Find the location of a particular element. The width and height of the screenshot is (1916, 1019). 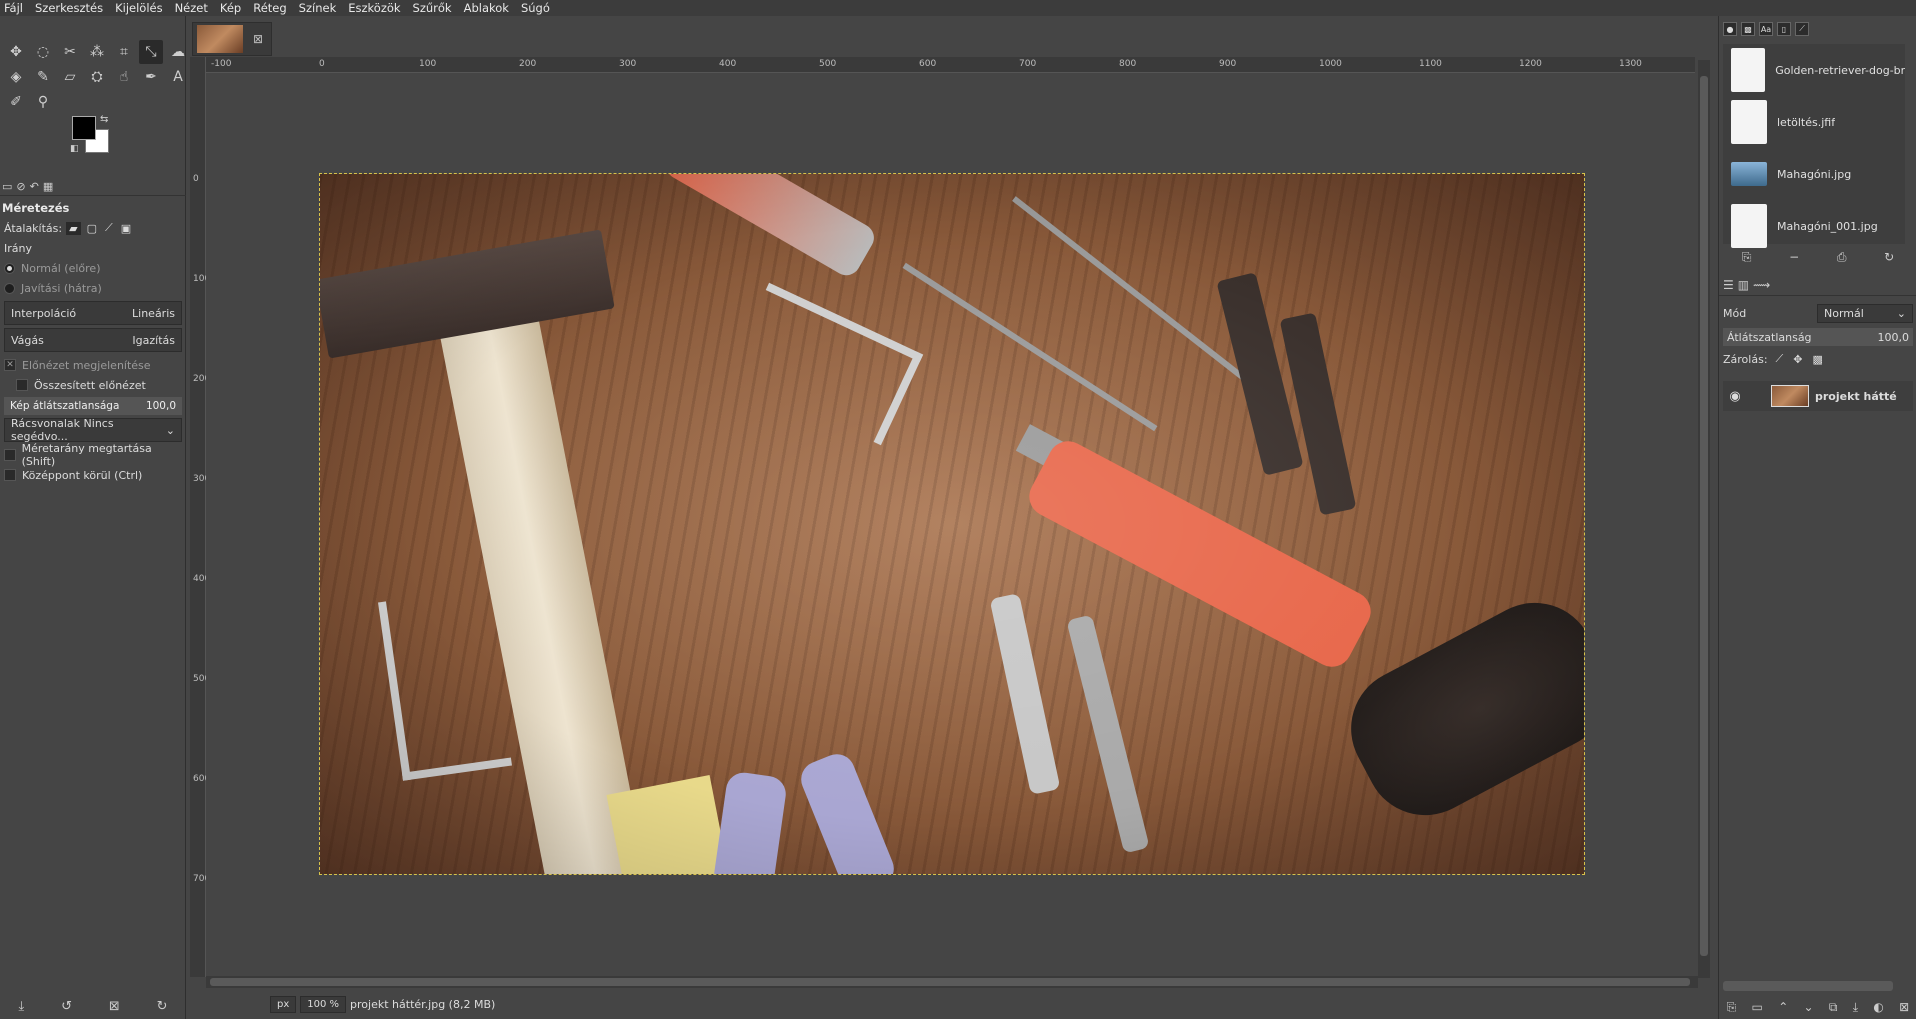

menu-windows: Ablakok is located at coordinates (486, 8).